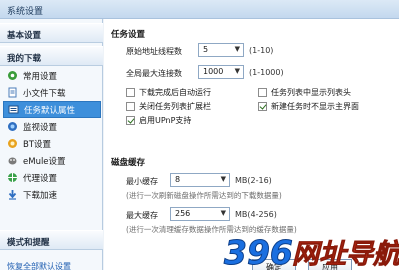 The height and width of the screenshot is (270, 399). I want to click on gear-icon, so click(12, 75).